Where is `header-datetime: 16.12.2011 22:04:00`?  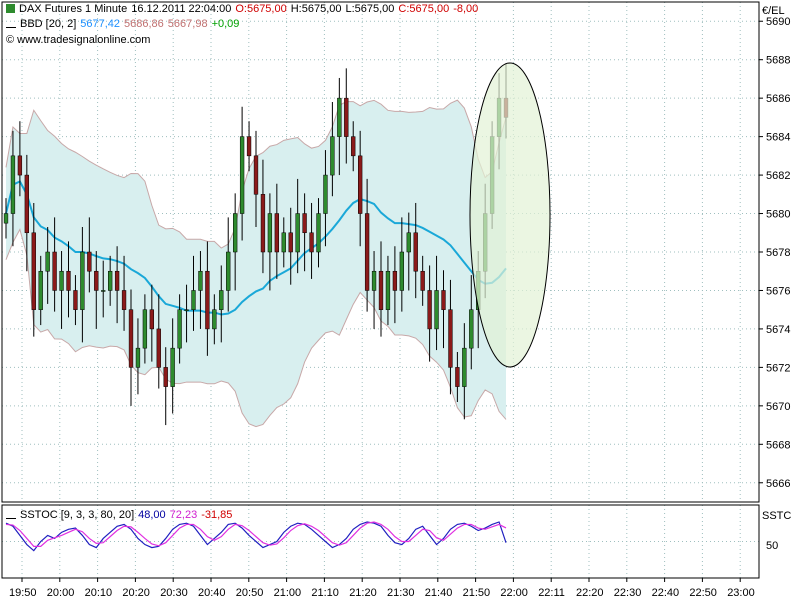
header-datetime: 16.12.2011 22:04:00 is located at coordinates (181, 9).